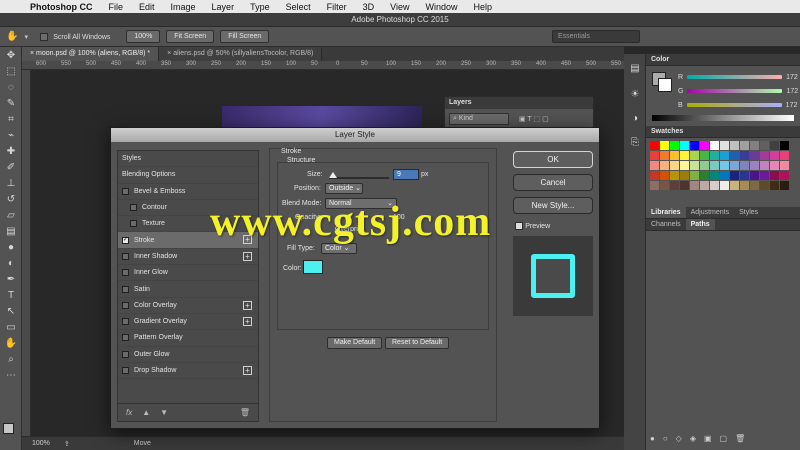 This screenshot has height=450, width=800. Describe the element at coordinates (355, 343) in the screenshot. I see `make-default-button: Make Default` at that location.